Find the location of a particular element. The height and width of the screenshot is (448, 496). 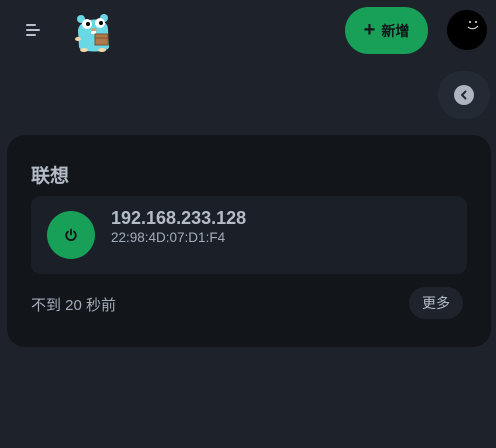

menu-icon is located at coordinates (31, 25).